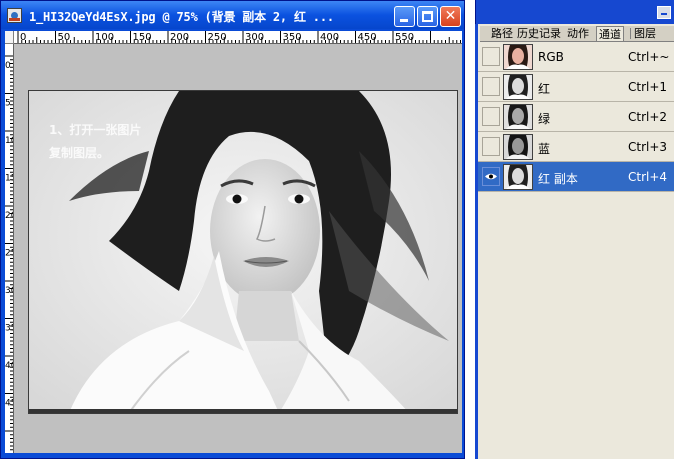  Describe the element at coordinates (576, 147) in the screenshot. I see `channel-row-blue: 蓝 Ctrl+3` at that location.